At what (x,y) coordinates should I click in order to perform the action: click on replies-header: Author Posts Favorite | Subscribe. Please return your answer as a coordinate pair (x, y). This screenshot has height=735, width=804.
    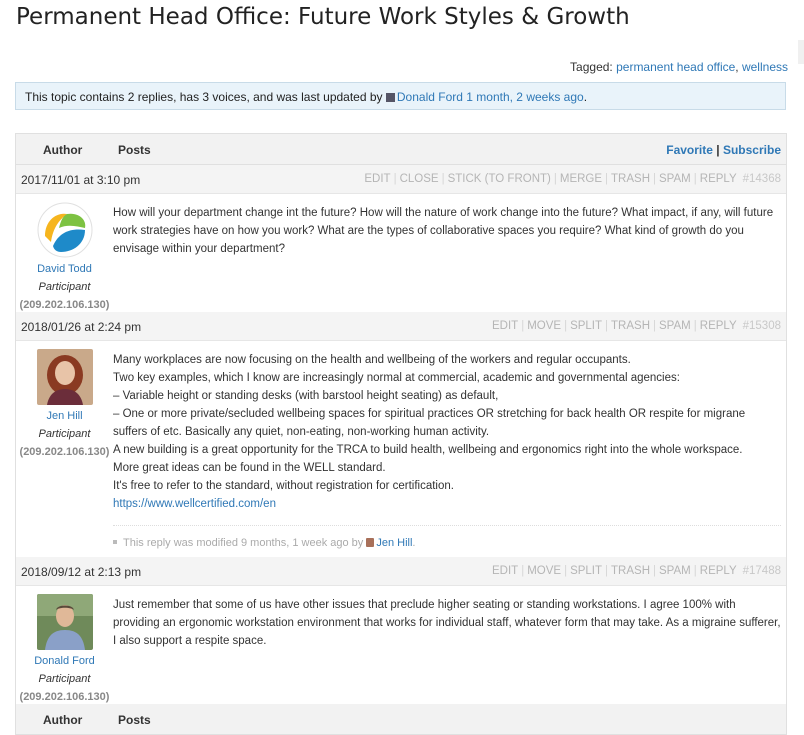
    Looking at the image, I should click on (401, 149).